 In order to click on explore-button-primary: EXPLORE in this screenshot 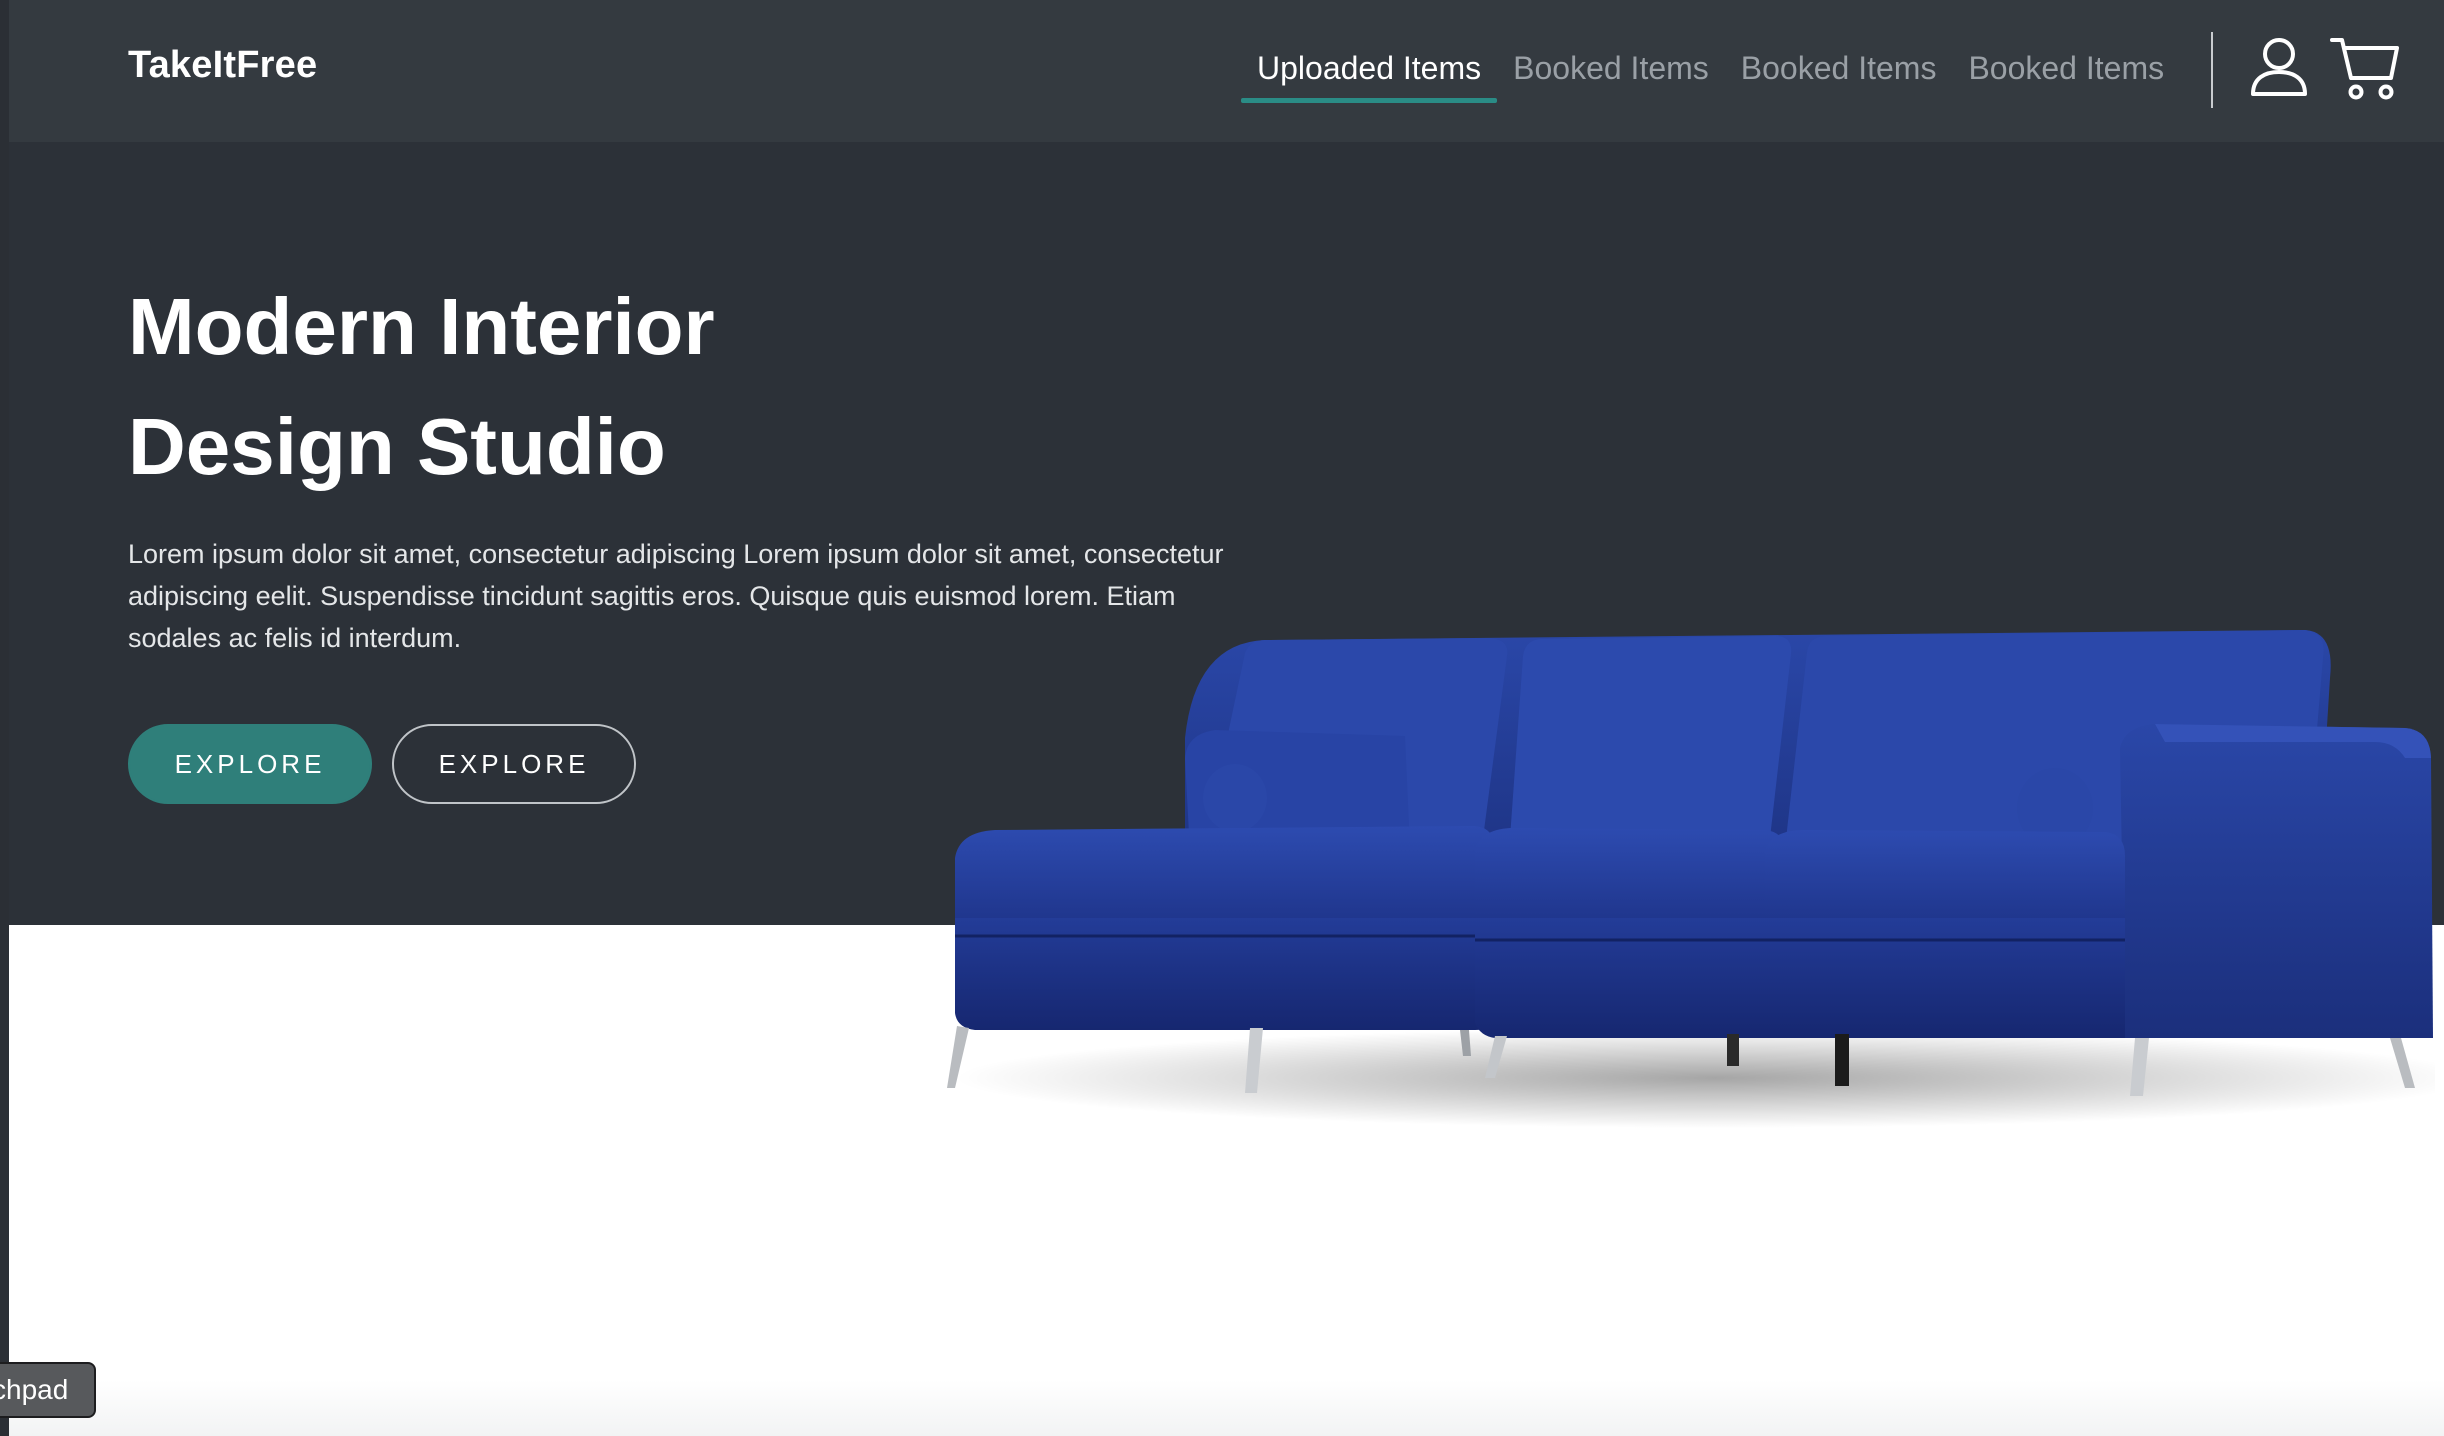, I will do `click(250, 764)`.